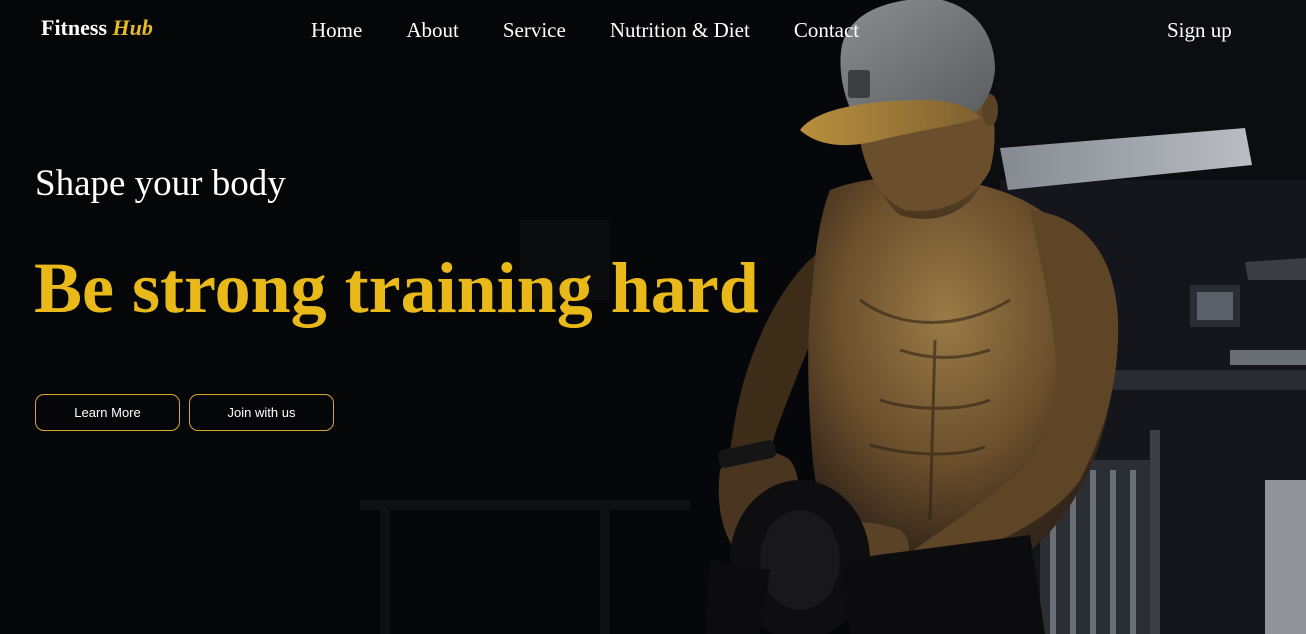 The width and height of the screenshot is (1306, 634). Describe the element at coordinates (261, 412) in the screenshot. I see `join-with-us-button: Join with us` at that location.